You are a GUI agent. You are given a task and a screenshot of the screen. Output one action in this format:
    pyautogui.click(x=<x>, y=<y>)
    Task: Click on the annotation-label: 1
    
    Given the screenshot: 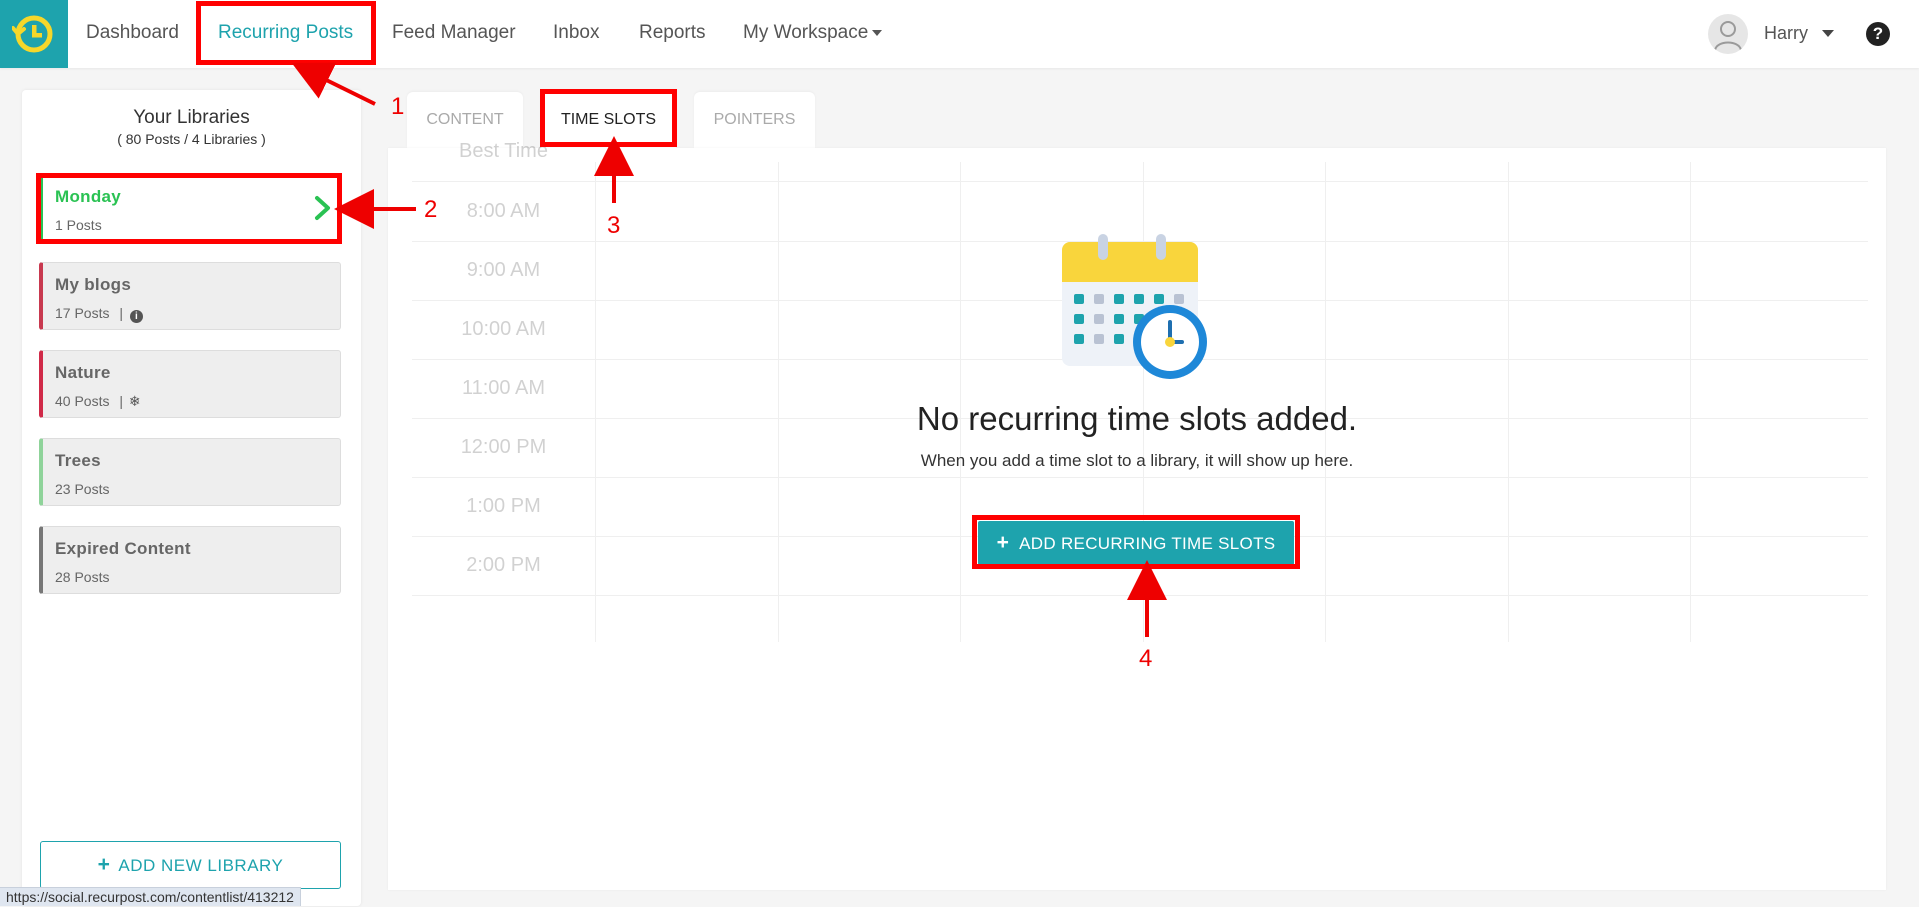 What is the action you would take?
    pyautogui.click(x=398, y=106)
    